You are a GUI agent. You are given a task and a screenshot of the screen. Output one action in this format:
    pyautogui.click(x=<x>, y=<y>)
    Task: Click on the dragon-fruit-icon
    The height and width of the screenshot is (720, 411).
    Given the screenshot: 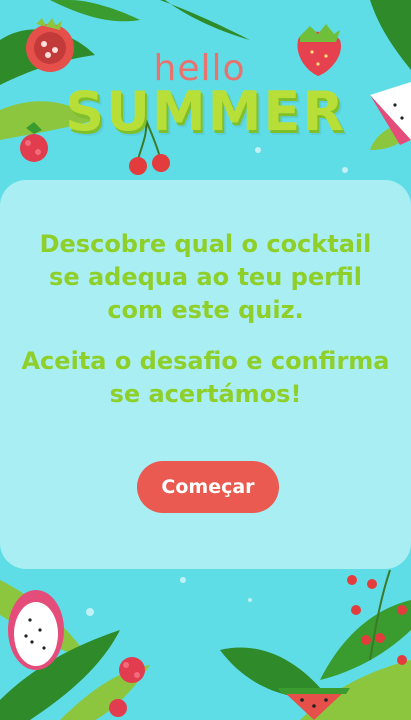 What is the action you would take?
    pyautogui.click(x=36, y=630)
    